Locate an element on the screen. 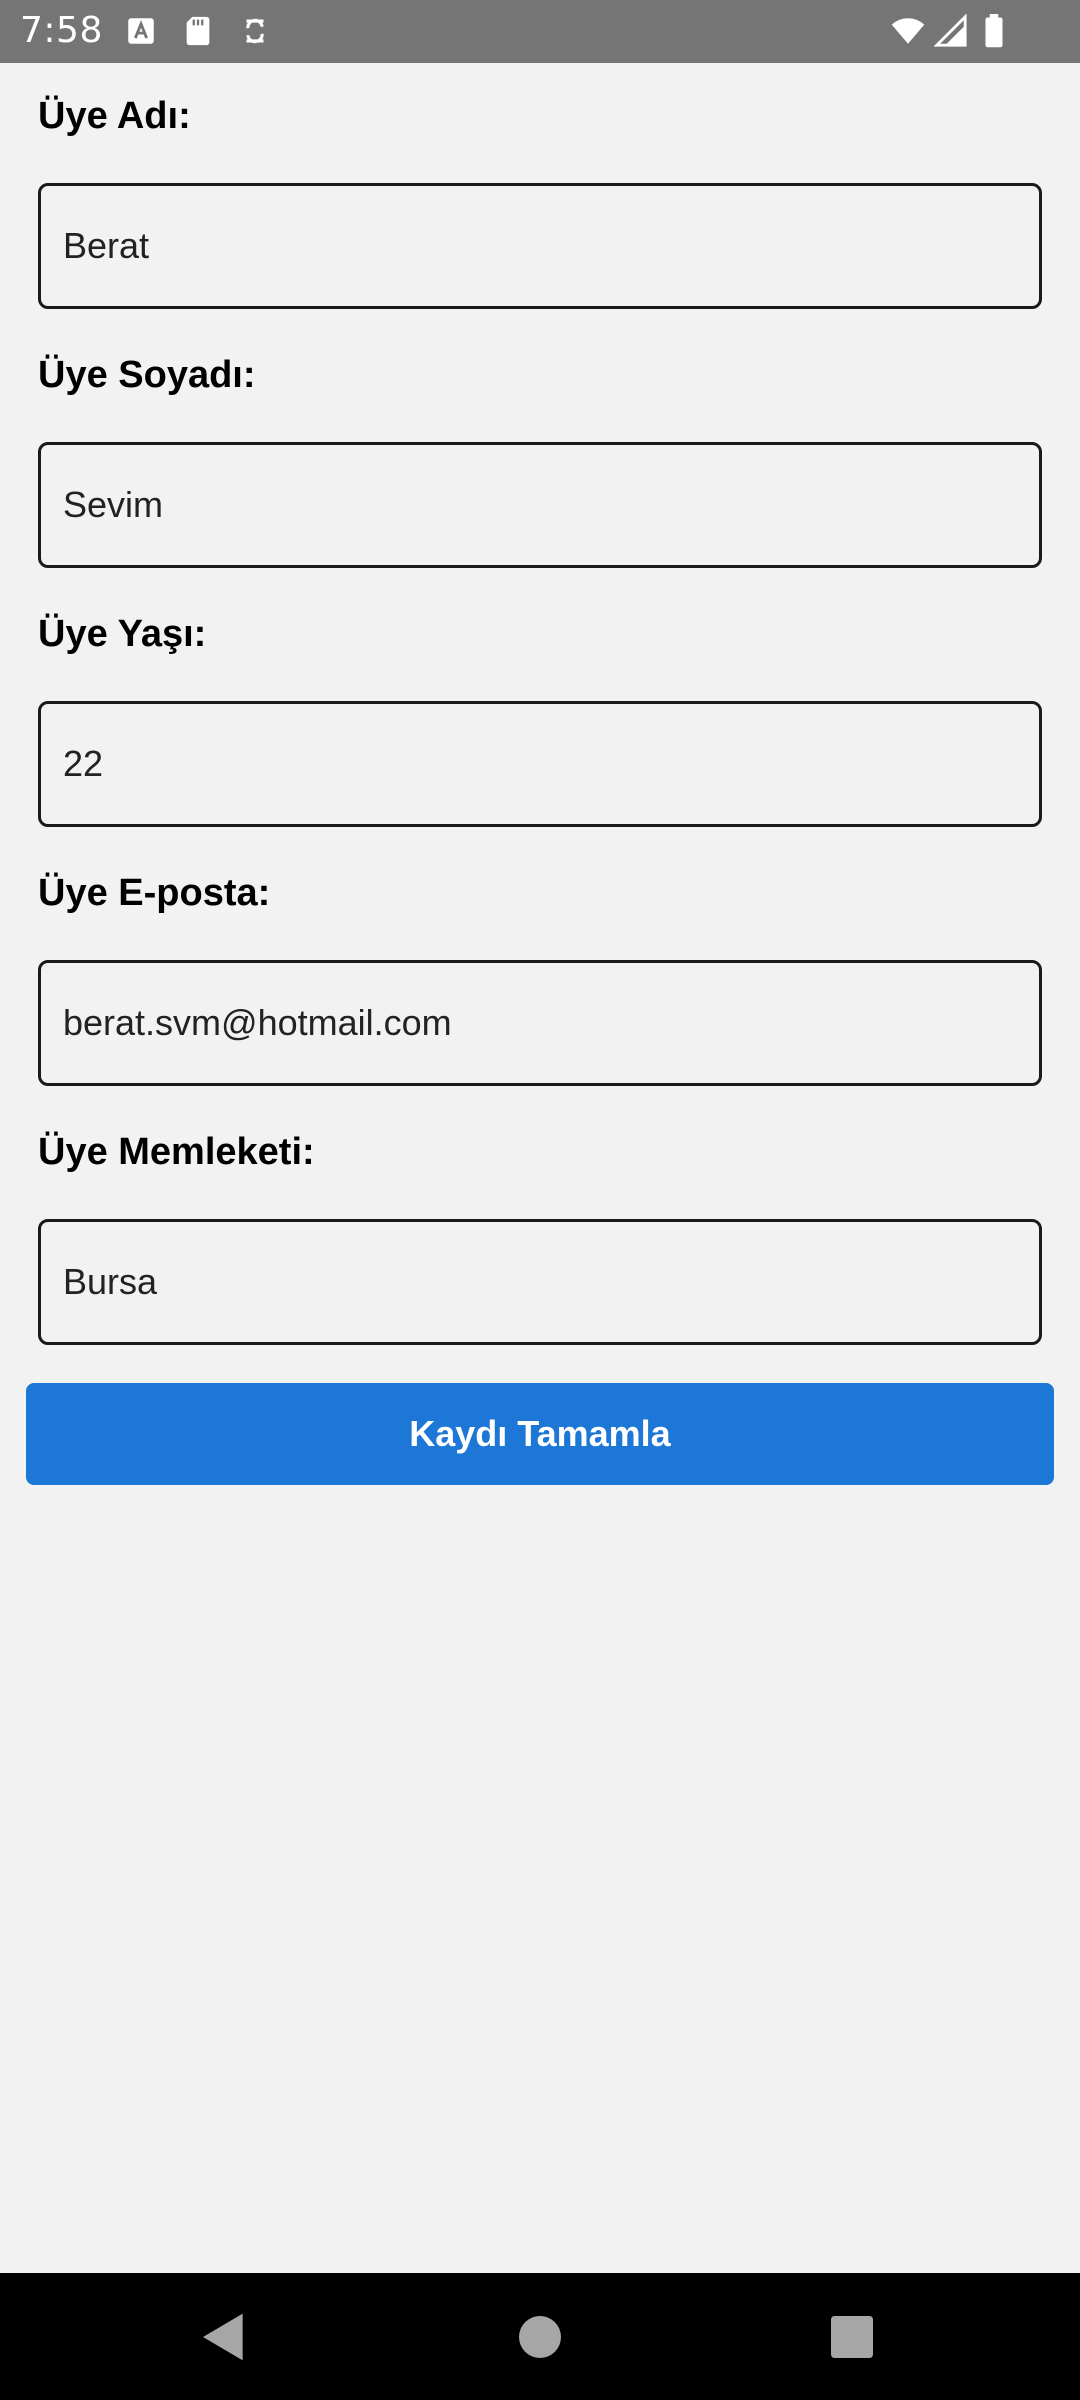 This screenshot has height=2400, width=1080. email-input is located at coordinates (540, 1023).